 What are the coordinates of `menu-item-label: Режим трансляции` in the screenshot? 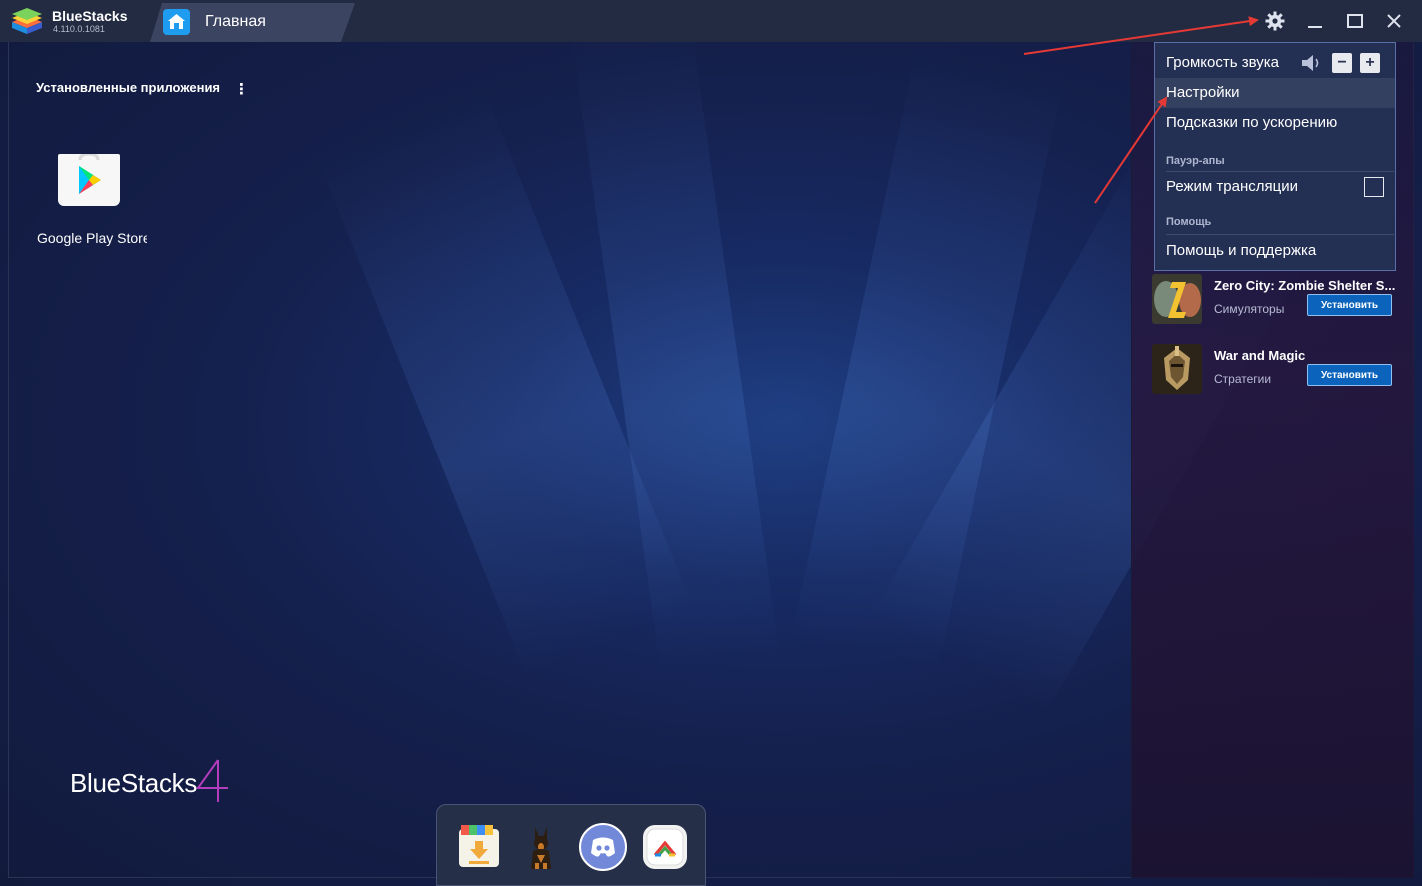 It's located at (1232, 186).